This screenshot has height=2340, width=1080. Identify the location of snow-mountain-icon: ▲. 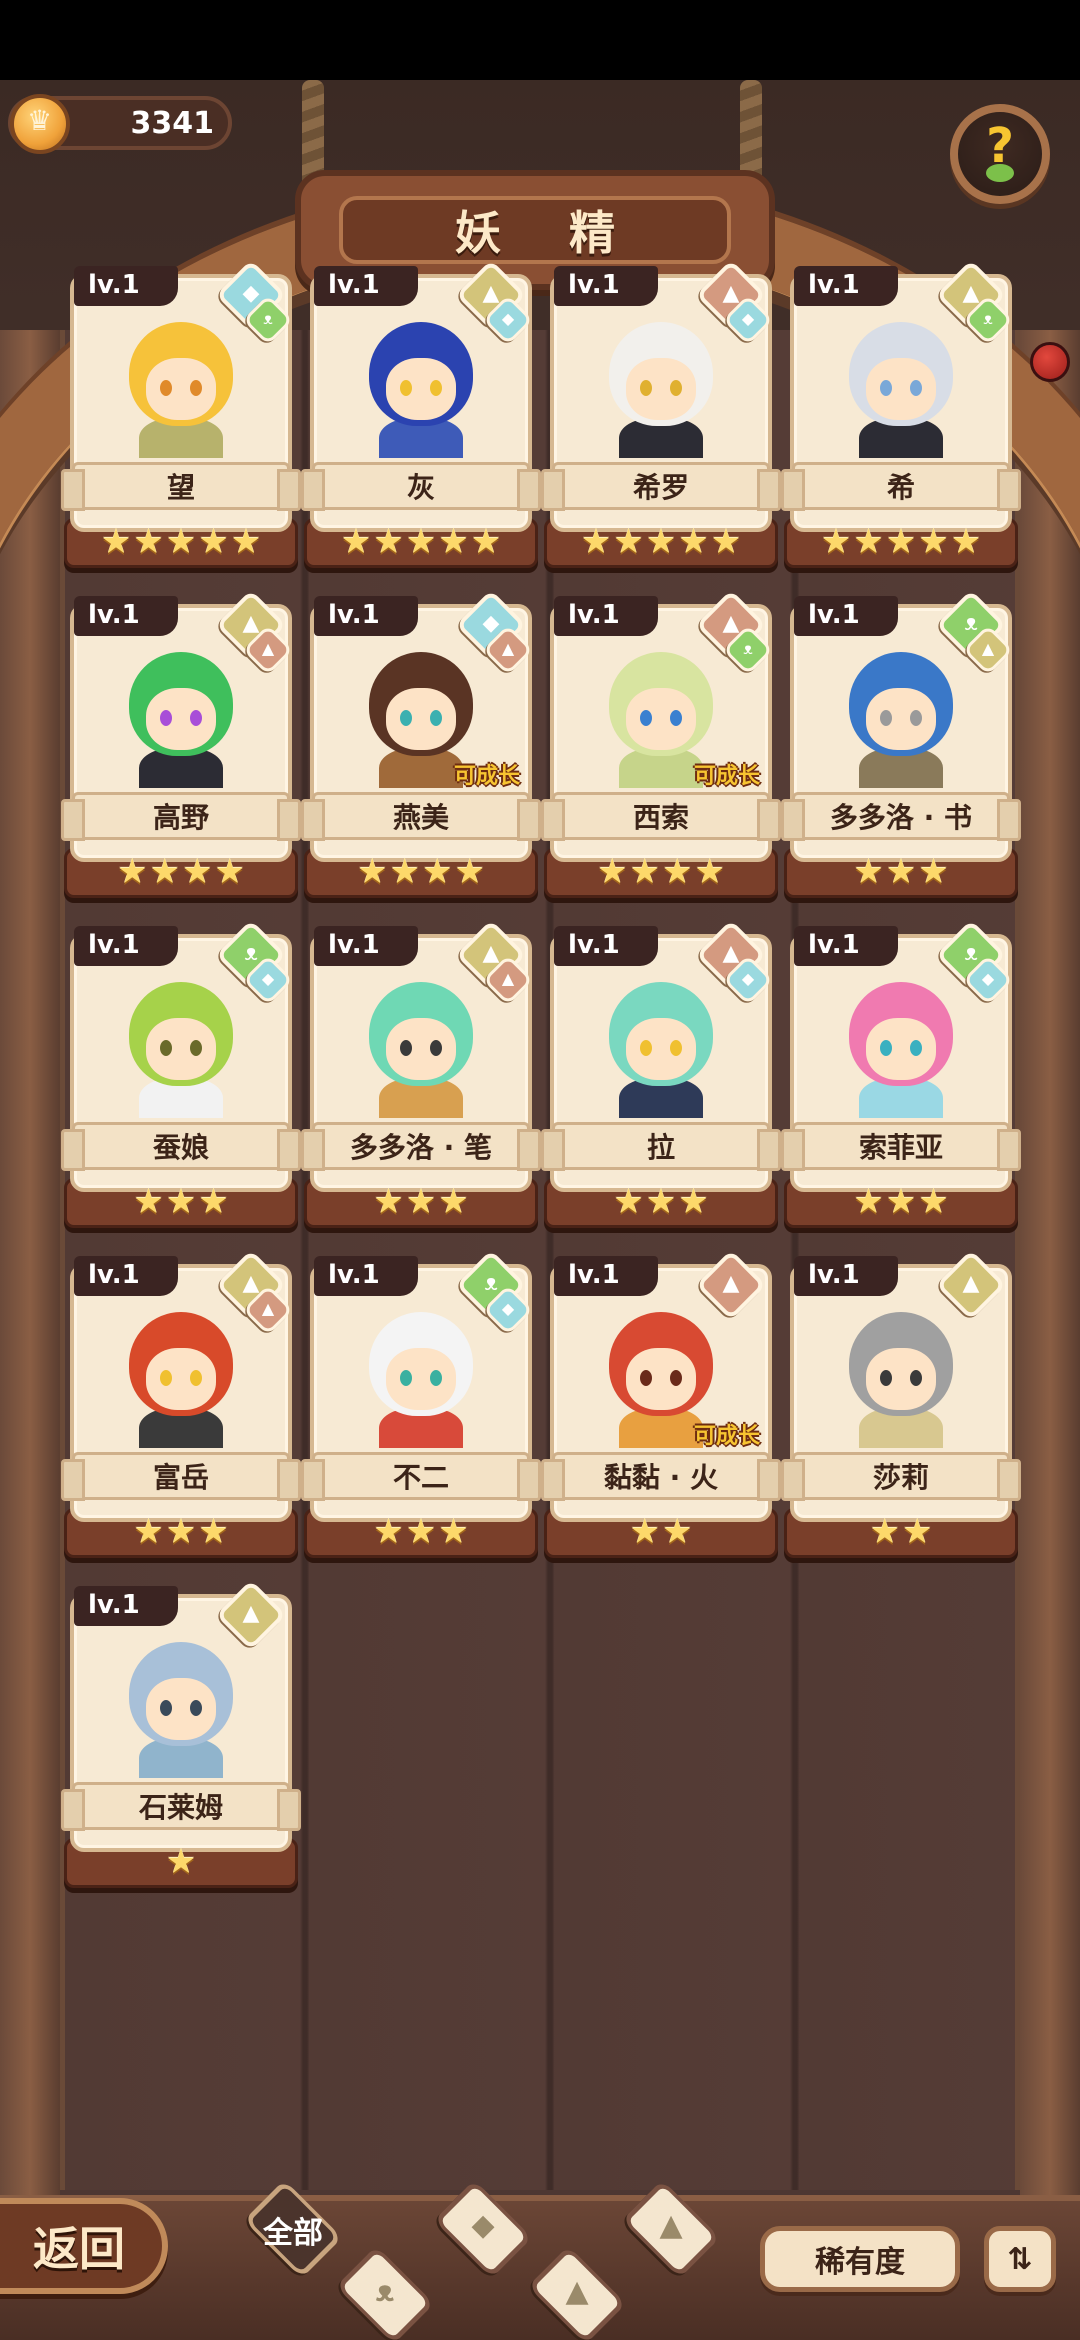
(671, 2225).